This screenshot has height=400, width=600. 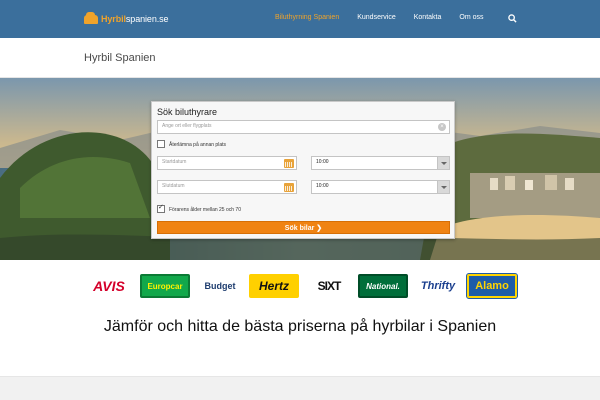 What do you see at coordinates (376, 17) in the screenshot?
I see `nav-item-kundservice: Kundservice` at bounding box center [376, 17].